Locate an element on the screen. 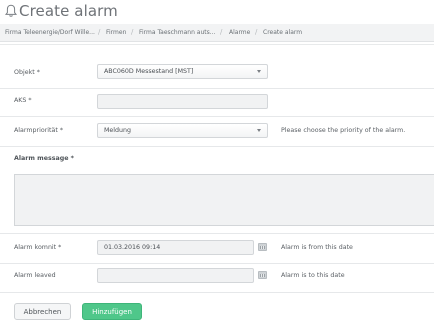 The height and width of the screenshot is (336, 434). bell-icon is located at coordinates (11, 10).